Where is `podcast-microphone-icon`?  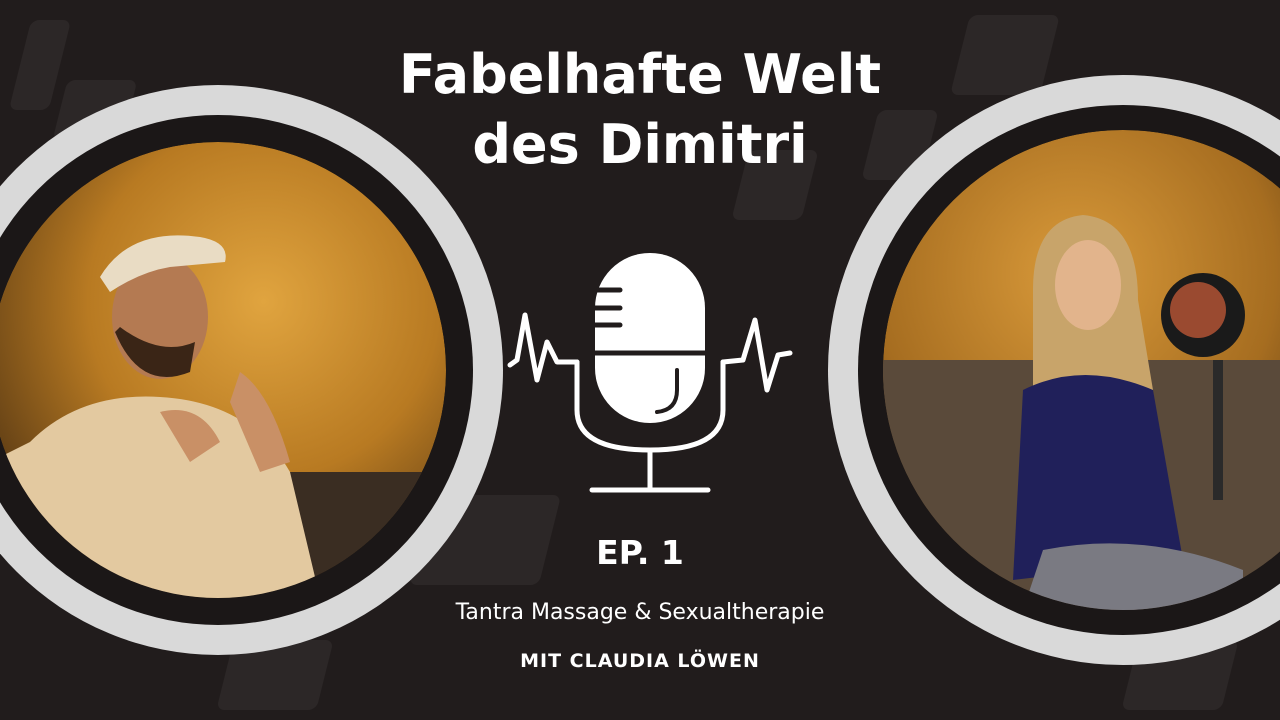 podcast-microphone-icon is located at coordinates (650, 373).